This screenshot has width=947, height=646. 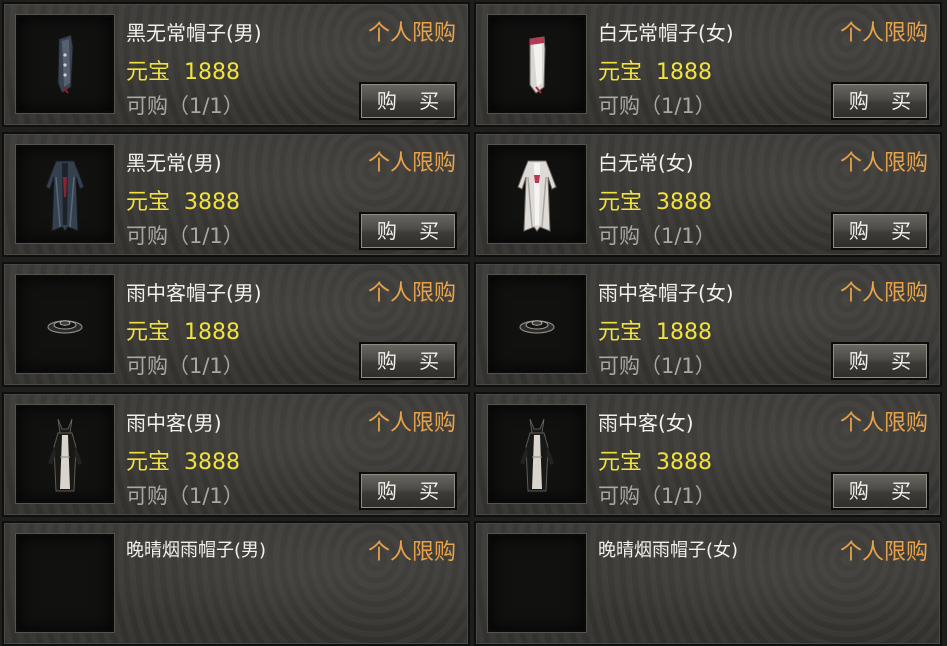 What do you see at coordinates (236, 583) in the screenshot?
I see `shop-item-card: 晚晴烟雨帽子(男) 个人限购` at bounding box center [236, 583].